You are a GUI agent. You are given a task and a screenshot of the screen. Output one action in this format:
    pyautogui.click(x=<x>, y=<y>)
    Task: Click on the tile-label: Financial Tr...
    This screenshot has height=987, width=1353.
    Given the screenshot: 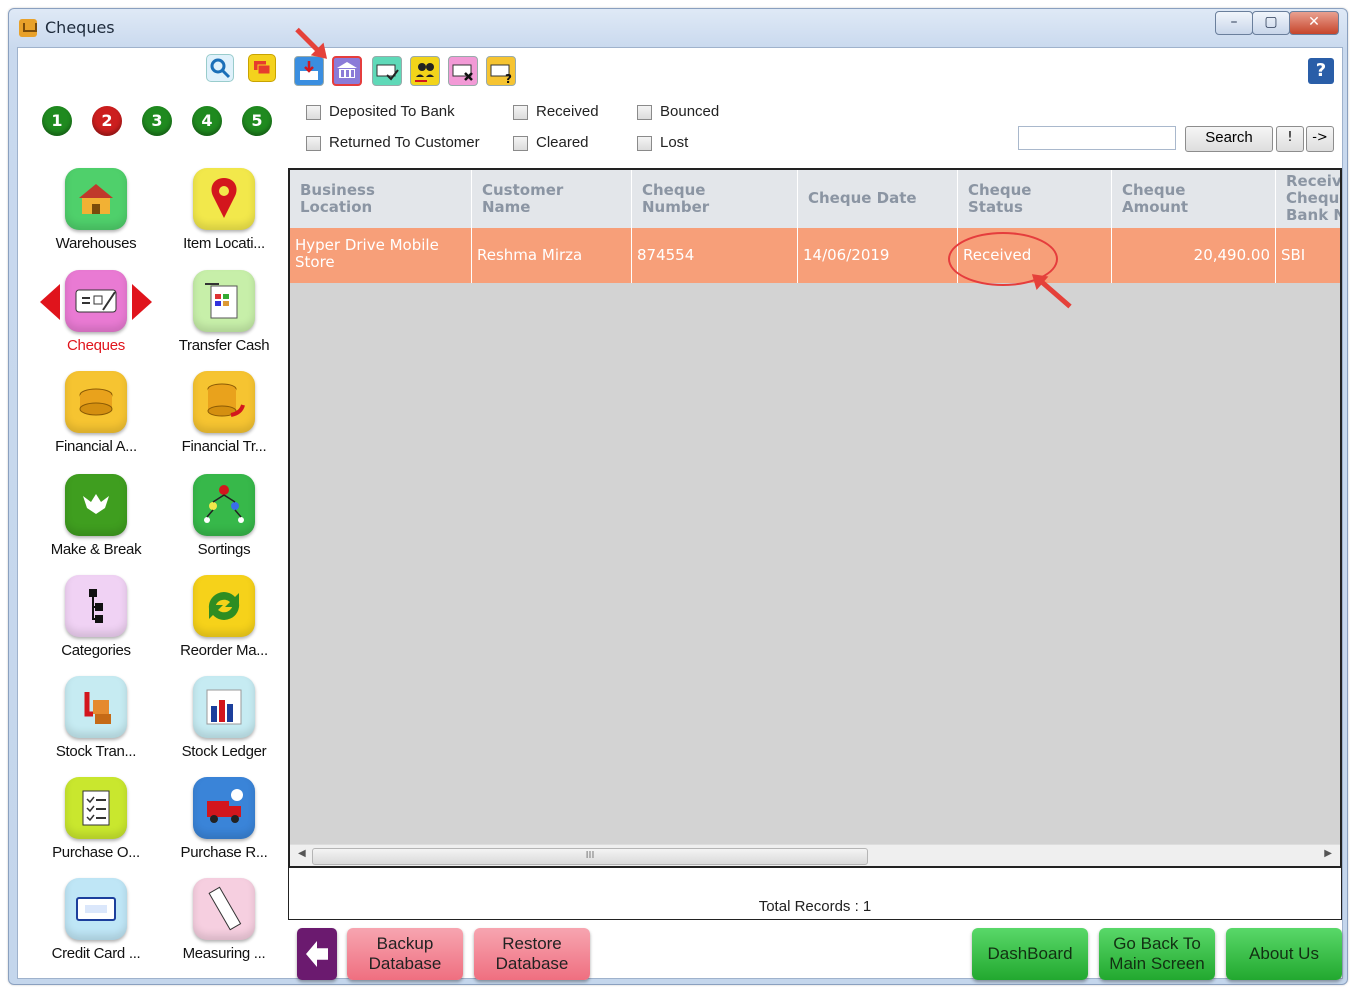 What is the action you would take?
    pyautogui.click(x=224, y=446)
    